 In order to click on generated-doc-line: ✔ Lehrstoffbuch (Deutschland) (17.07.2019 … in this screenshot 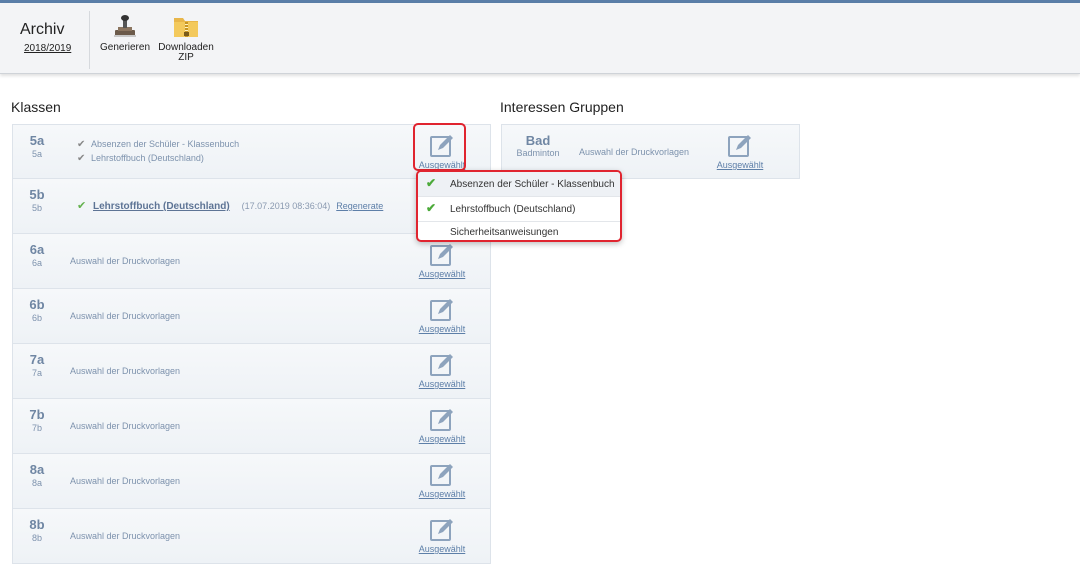, I will do `click(230, 205)`.